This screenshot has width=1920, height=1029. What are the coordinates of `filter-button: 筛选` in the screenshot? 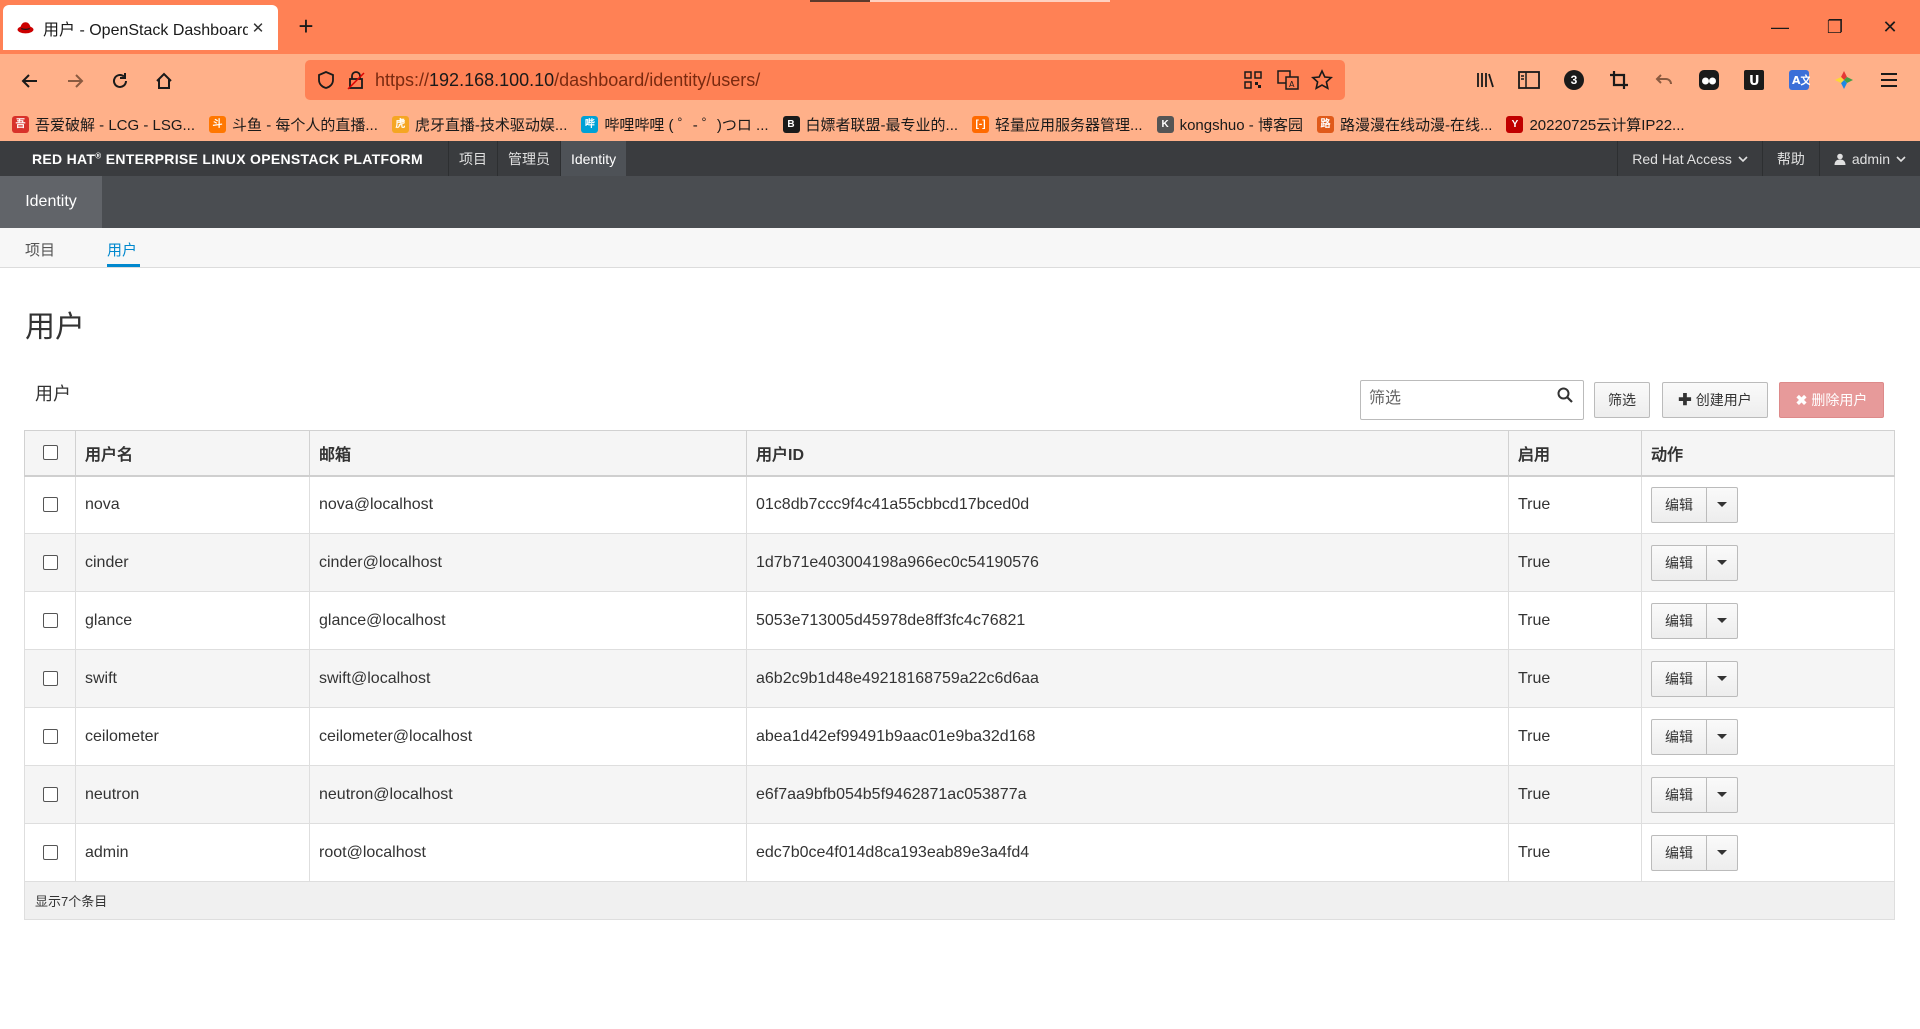 It's located at (1622, 400).